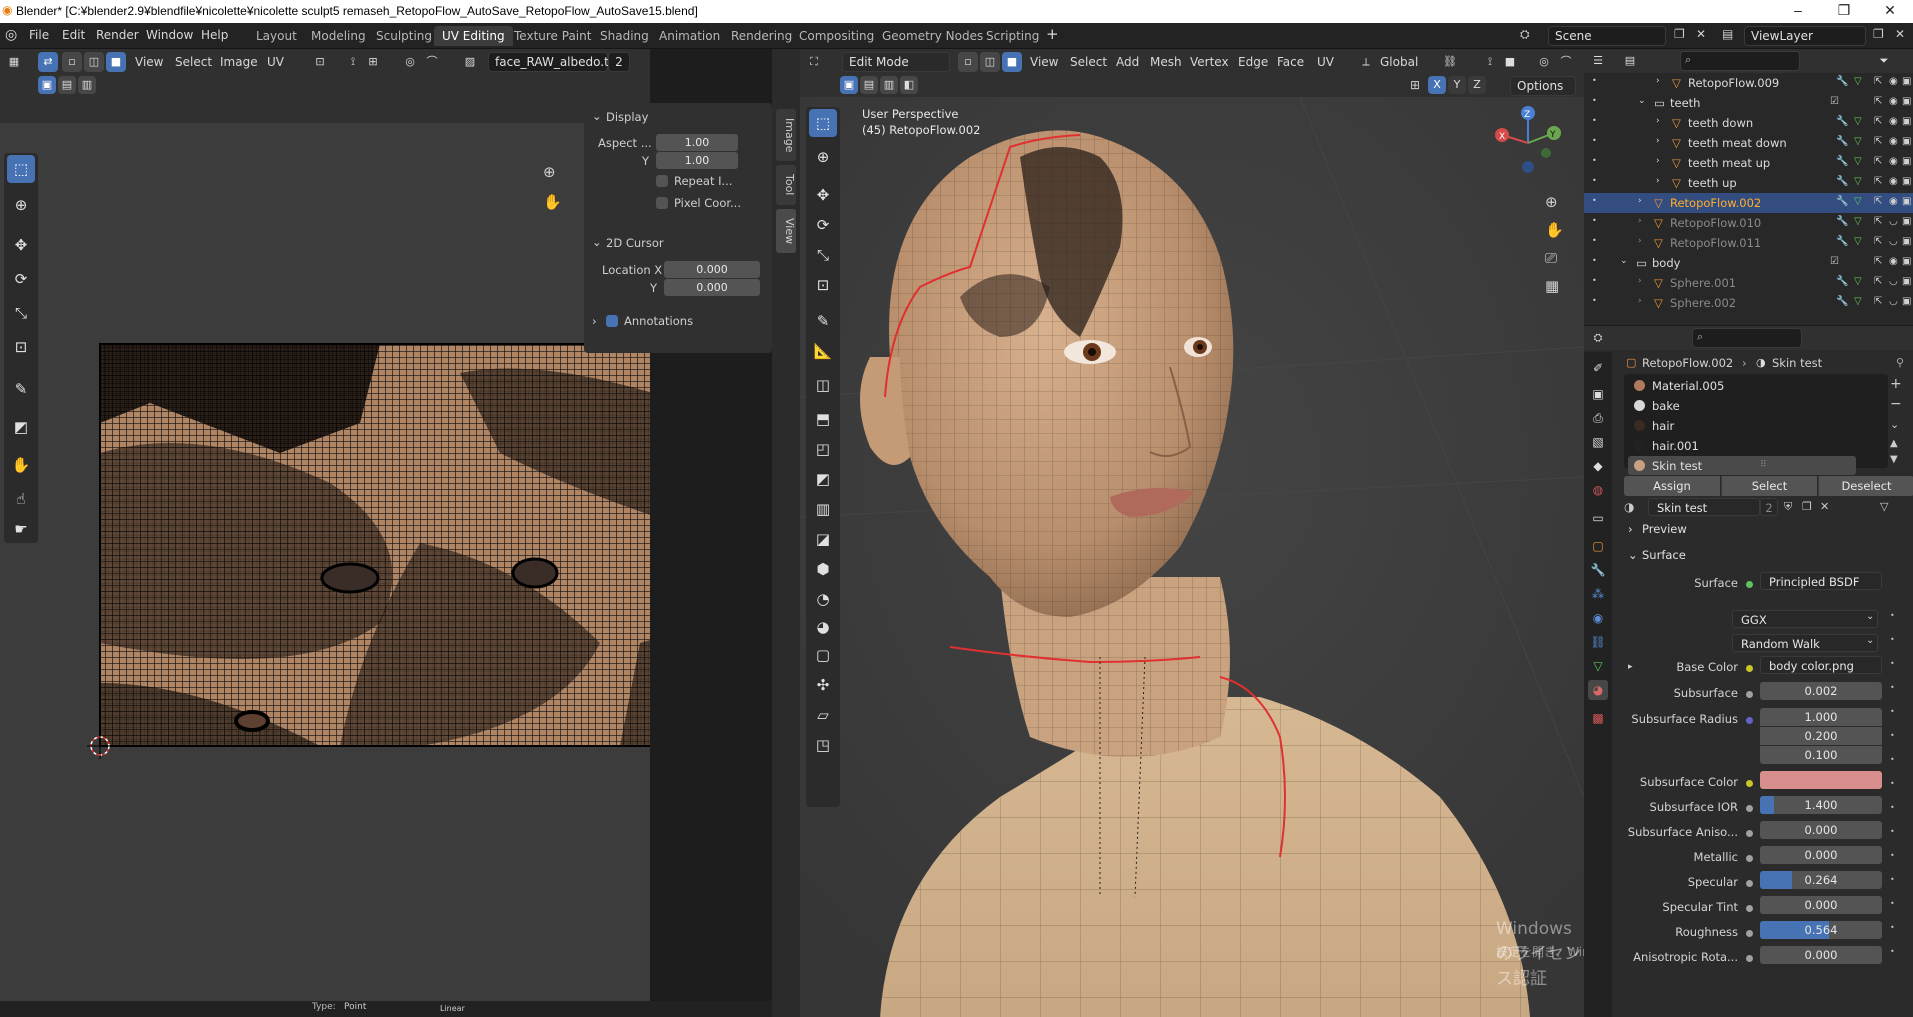  I want to click on subsurface-radius-x: 1.000, so click(1821, 717).